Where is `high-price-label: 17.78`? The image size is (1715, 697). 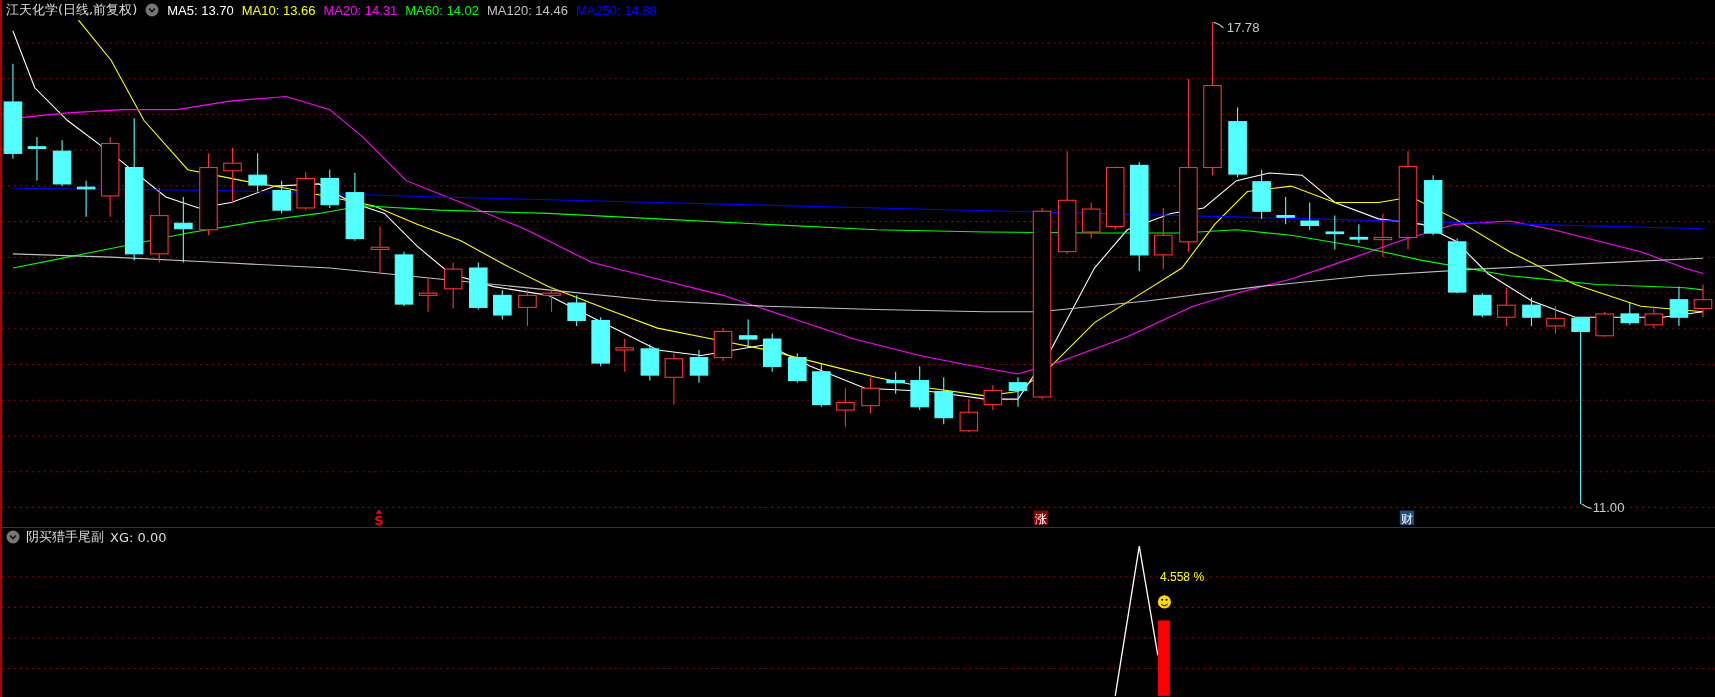 high-price-label: 17.78 is located at coordinates (1236, 28).